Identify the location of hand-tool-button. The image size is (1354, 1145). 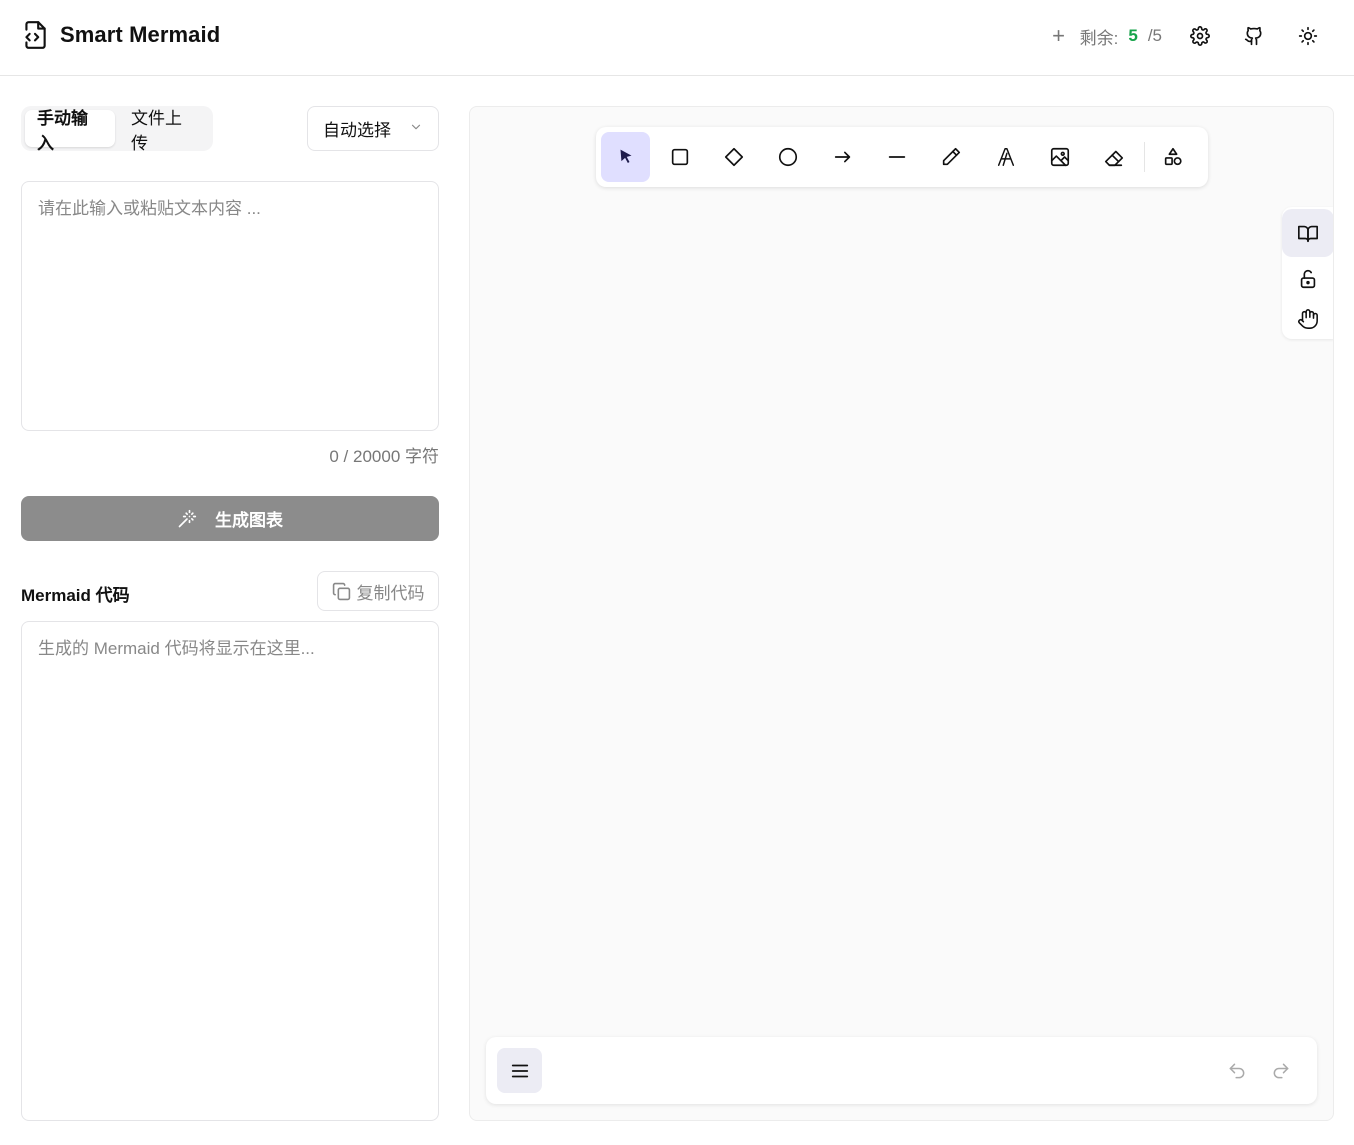
(1307, 319).